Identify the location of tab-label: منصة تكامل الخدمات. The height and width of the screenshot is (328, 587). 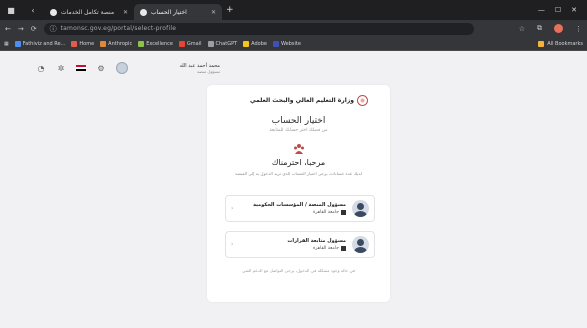
(88, 12).